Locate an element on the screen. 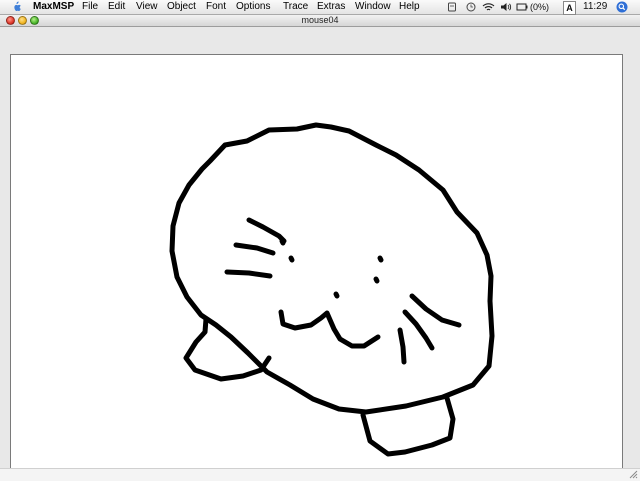 This screenshot has height=481, width=640. window-title: mouse04 is located at coordinates (320, 20).